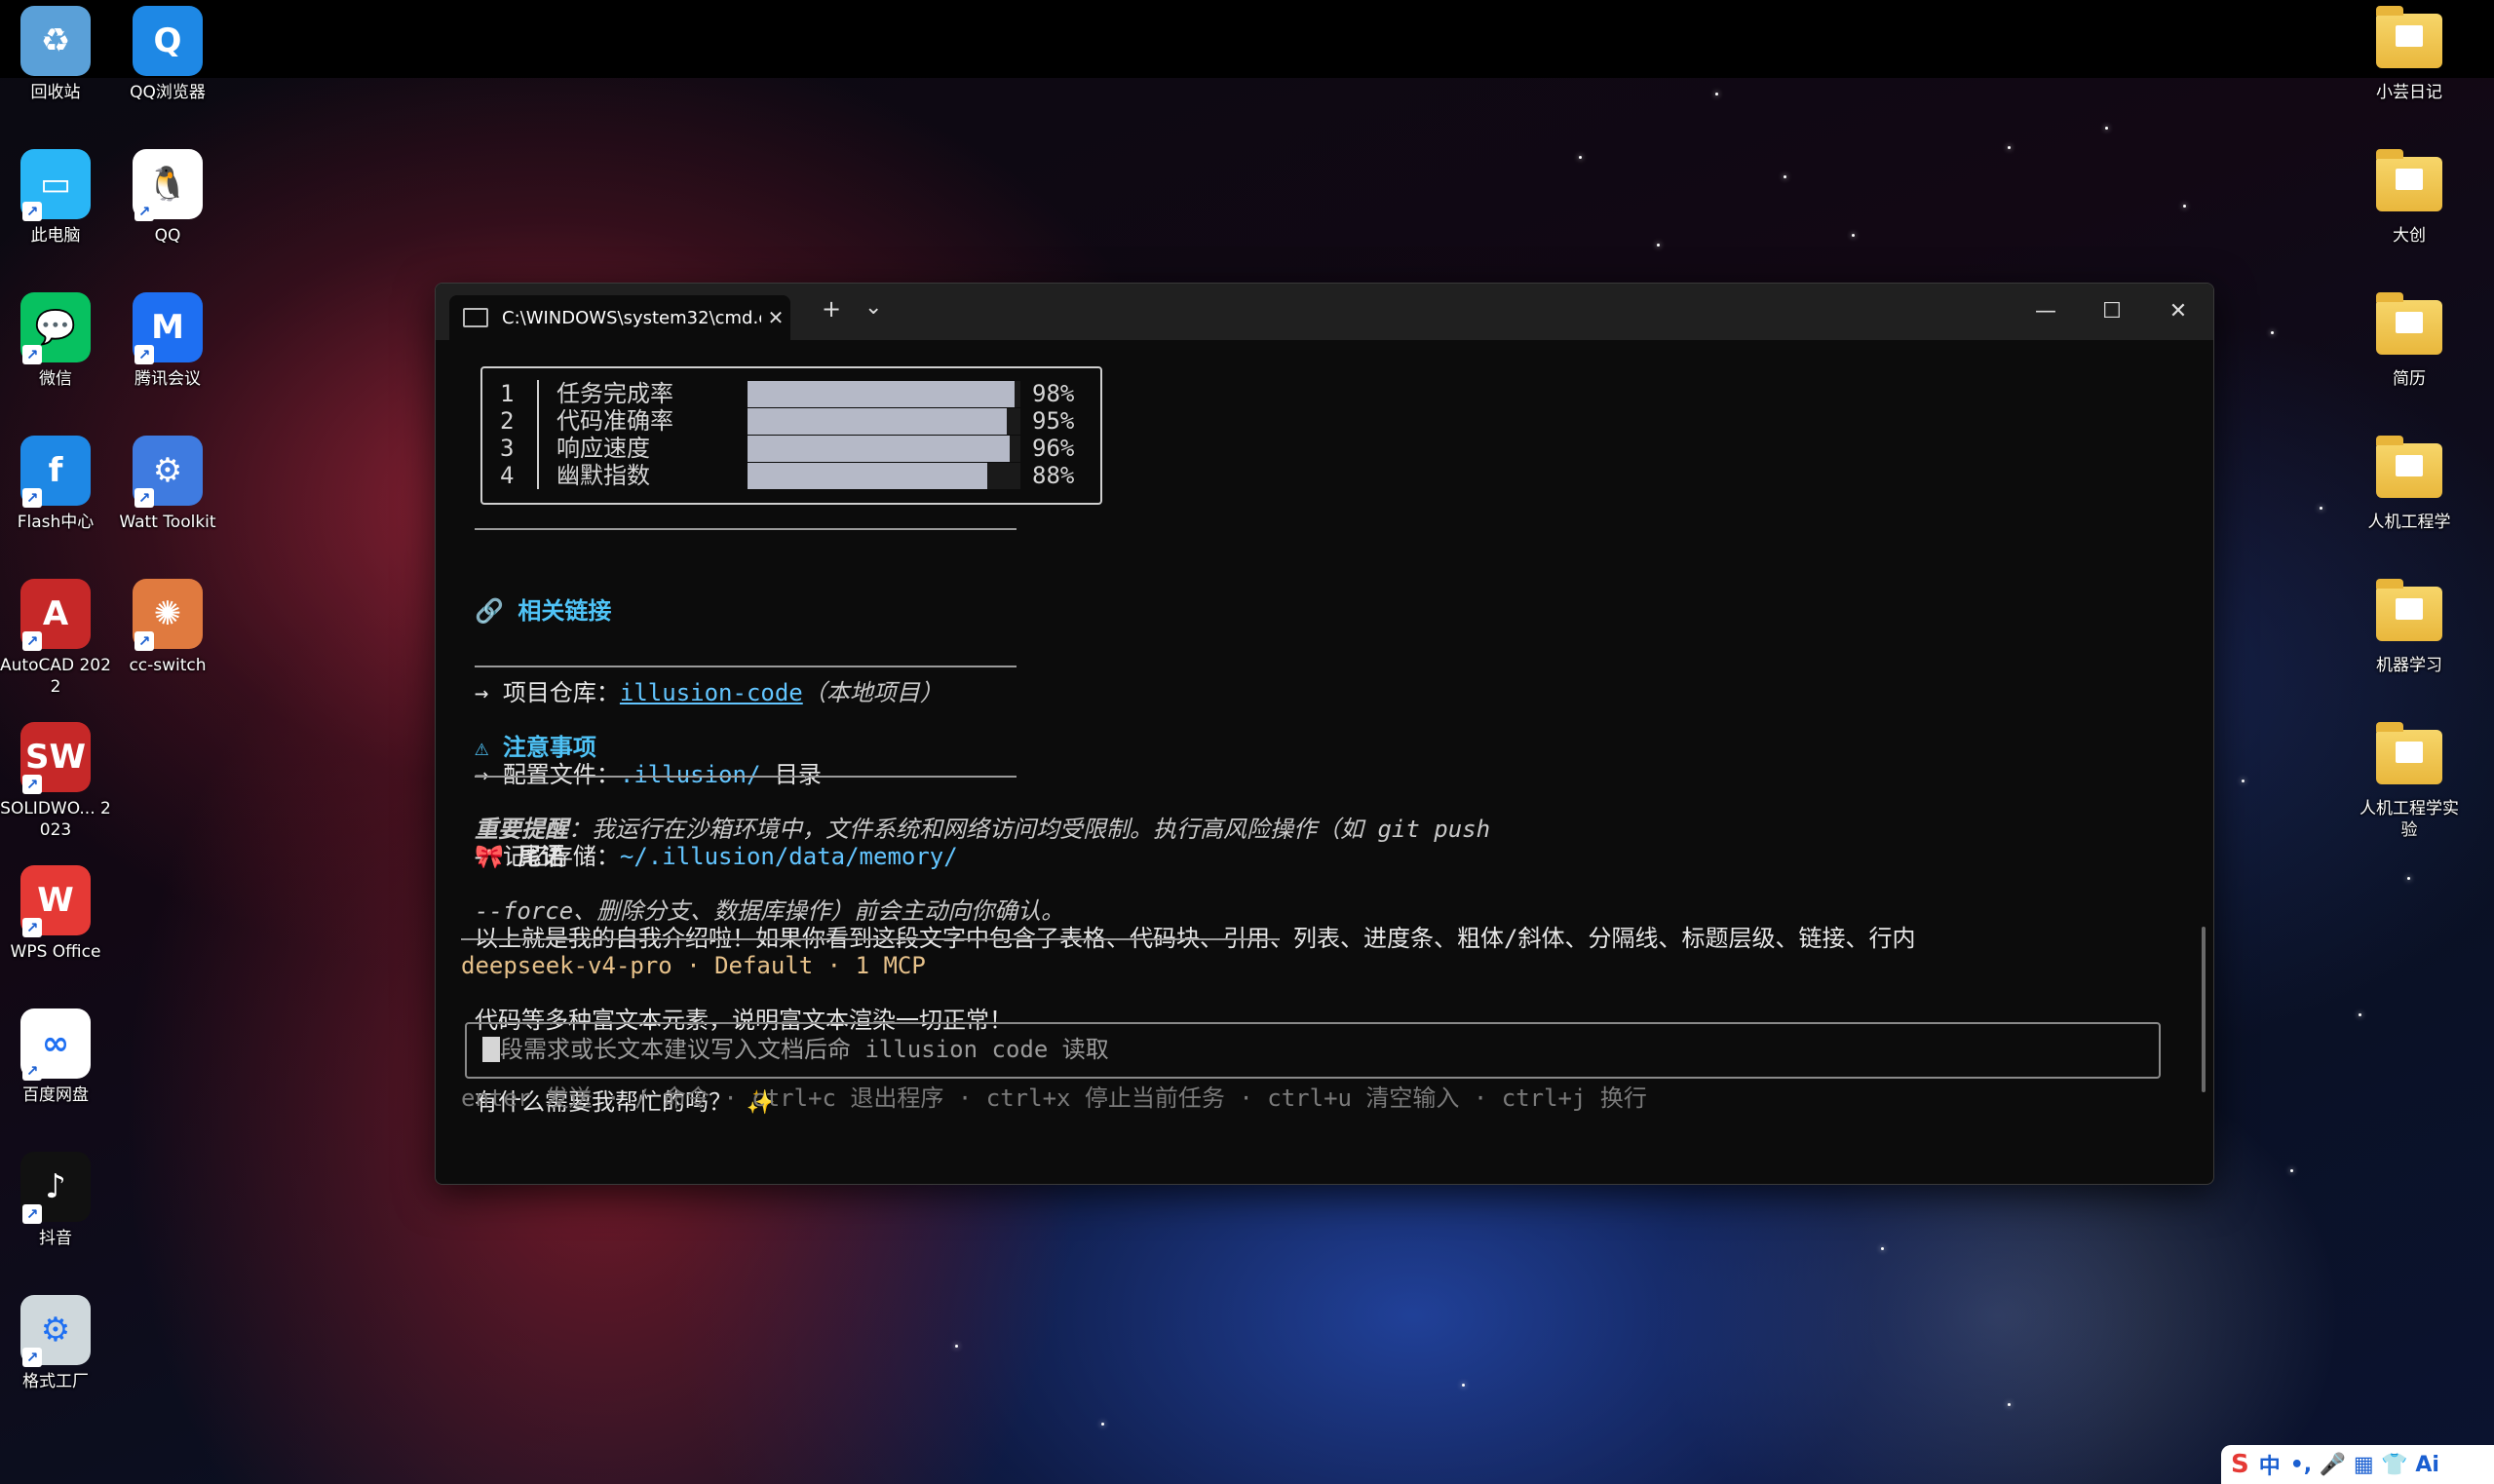 The image size is (2494, 1484). Describe the element at coordinates (831, 309) in the screenshot. I see `new-tab-button: +` at that location.